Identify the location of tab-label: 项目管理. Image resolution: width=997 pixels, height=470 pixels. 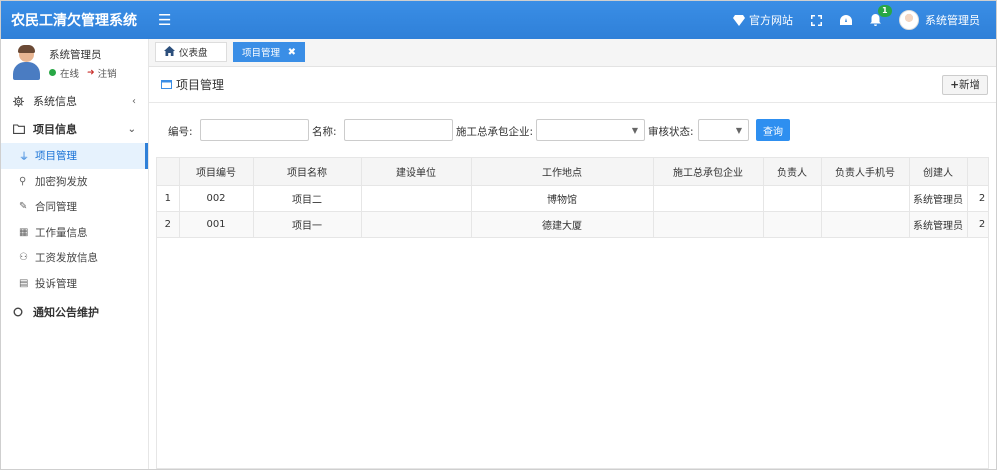
(261, 53).